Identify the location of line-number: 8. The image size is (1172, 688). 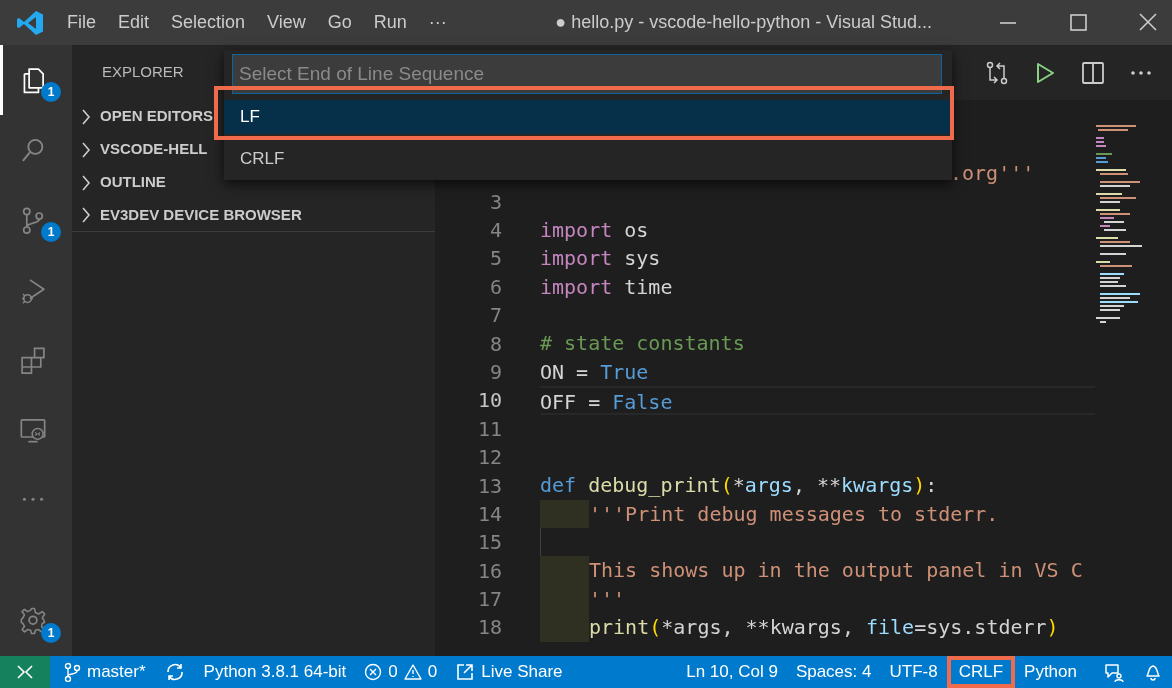
(495, 344).